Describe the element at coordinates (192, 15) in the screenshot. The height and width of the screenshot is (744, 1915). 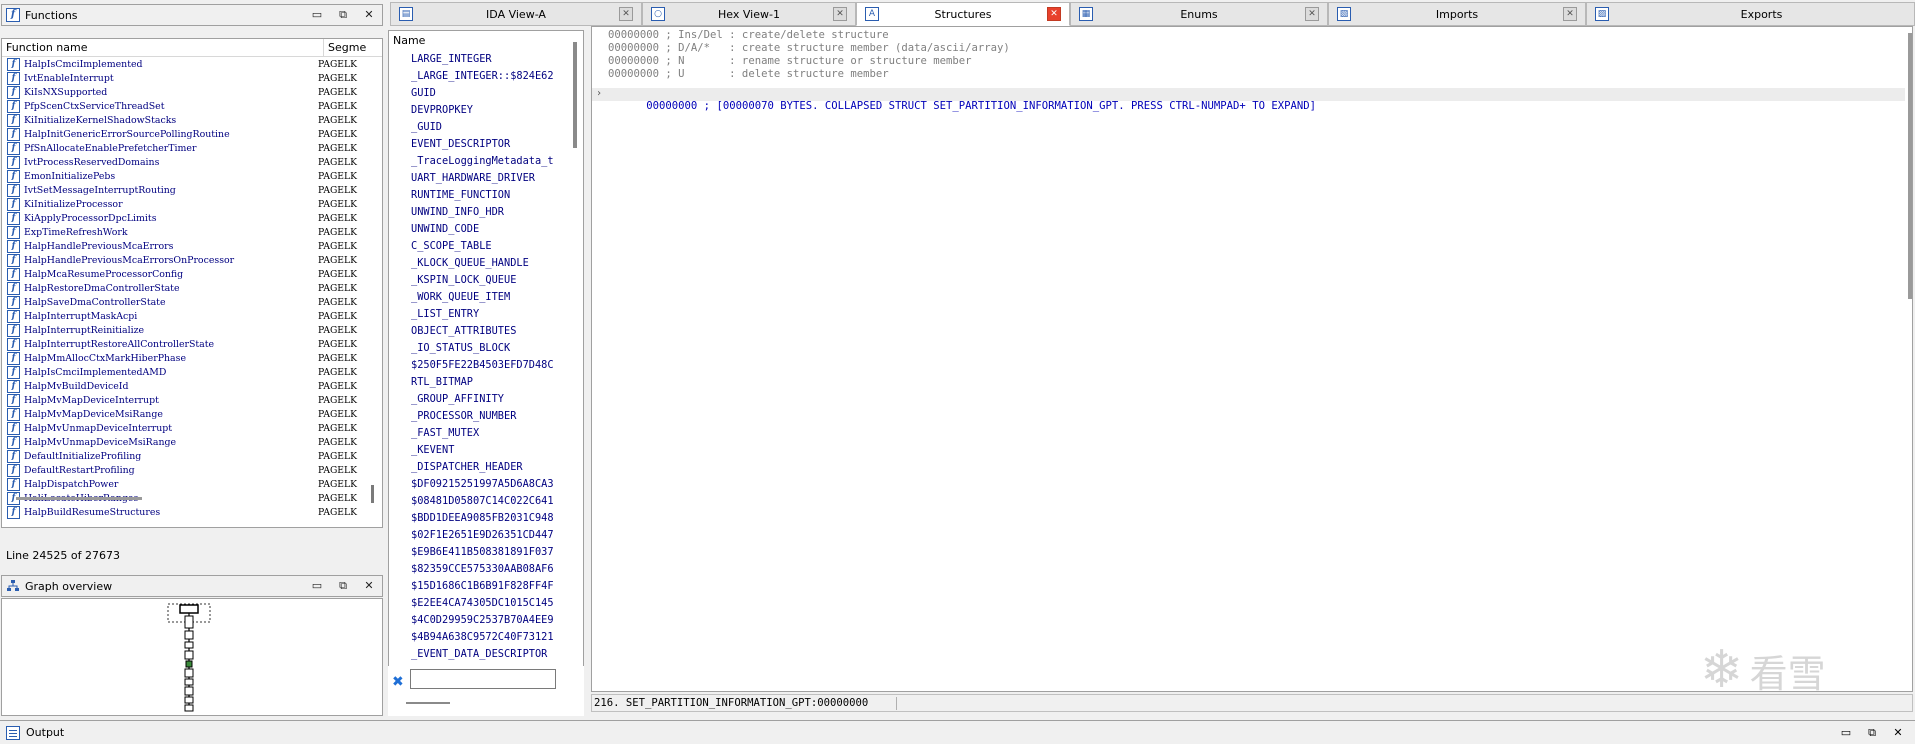
I see `functions-pane-titlebar: f Functions ▭ ⧉ ✕` at that location.